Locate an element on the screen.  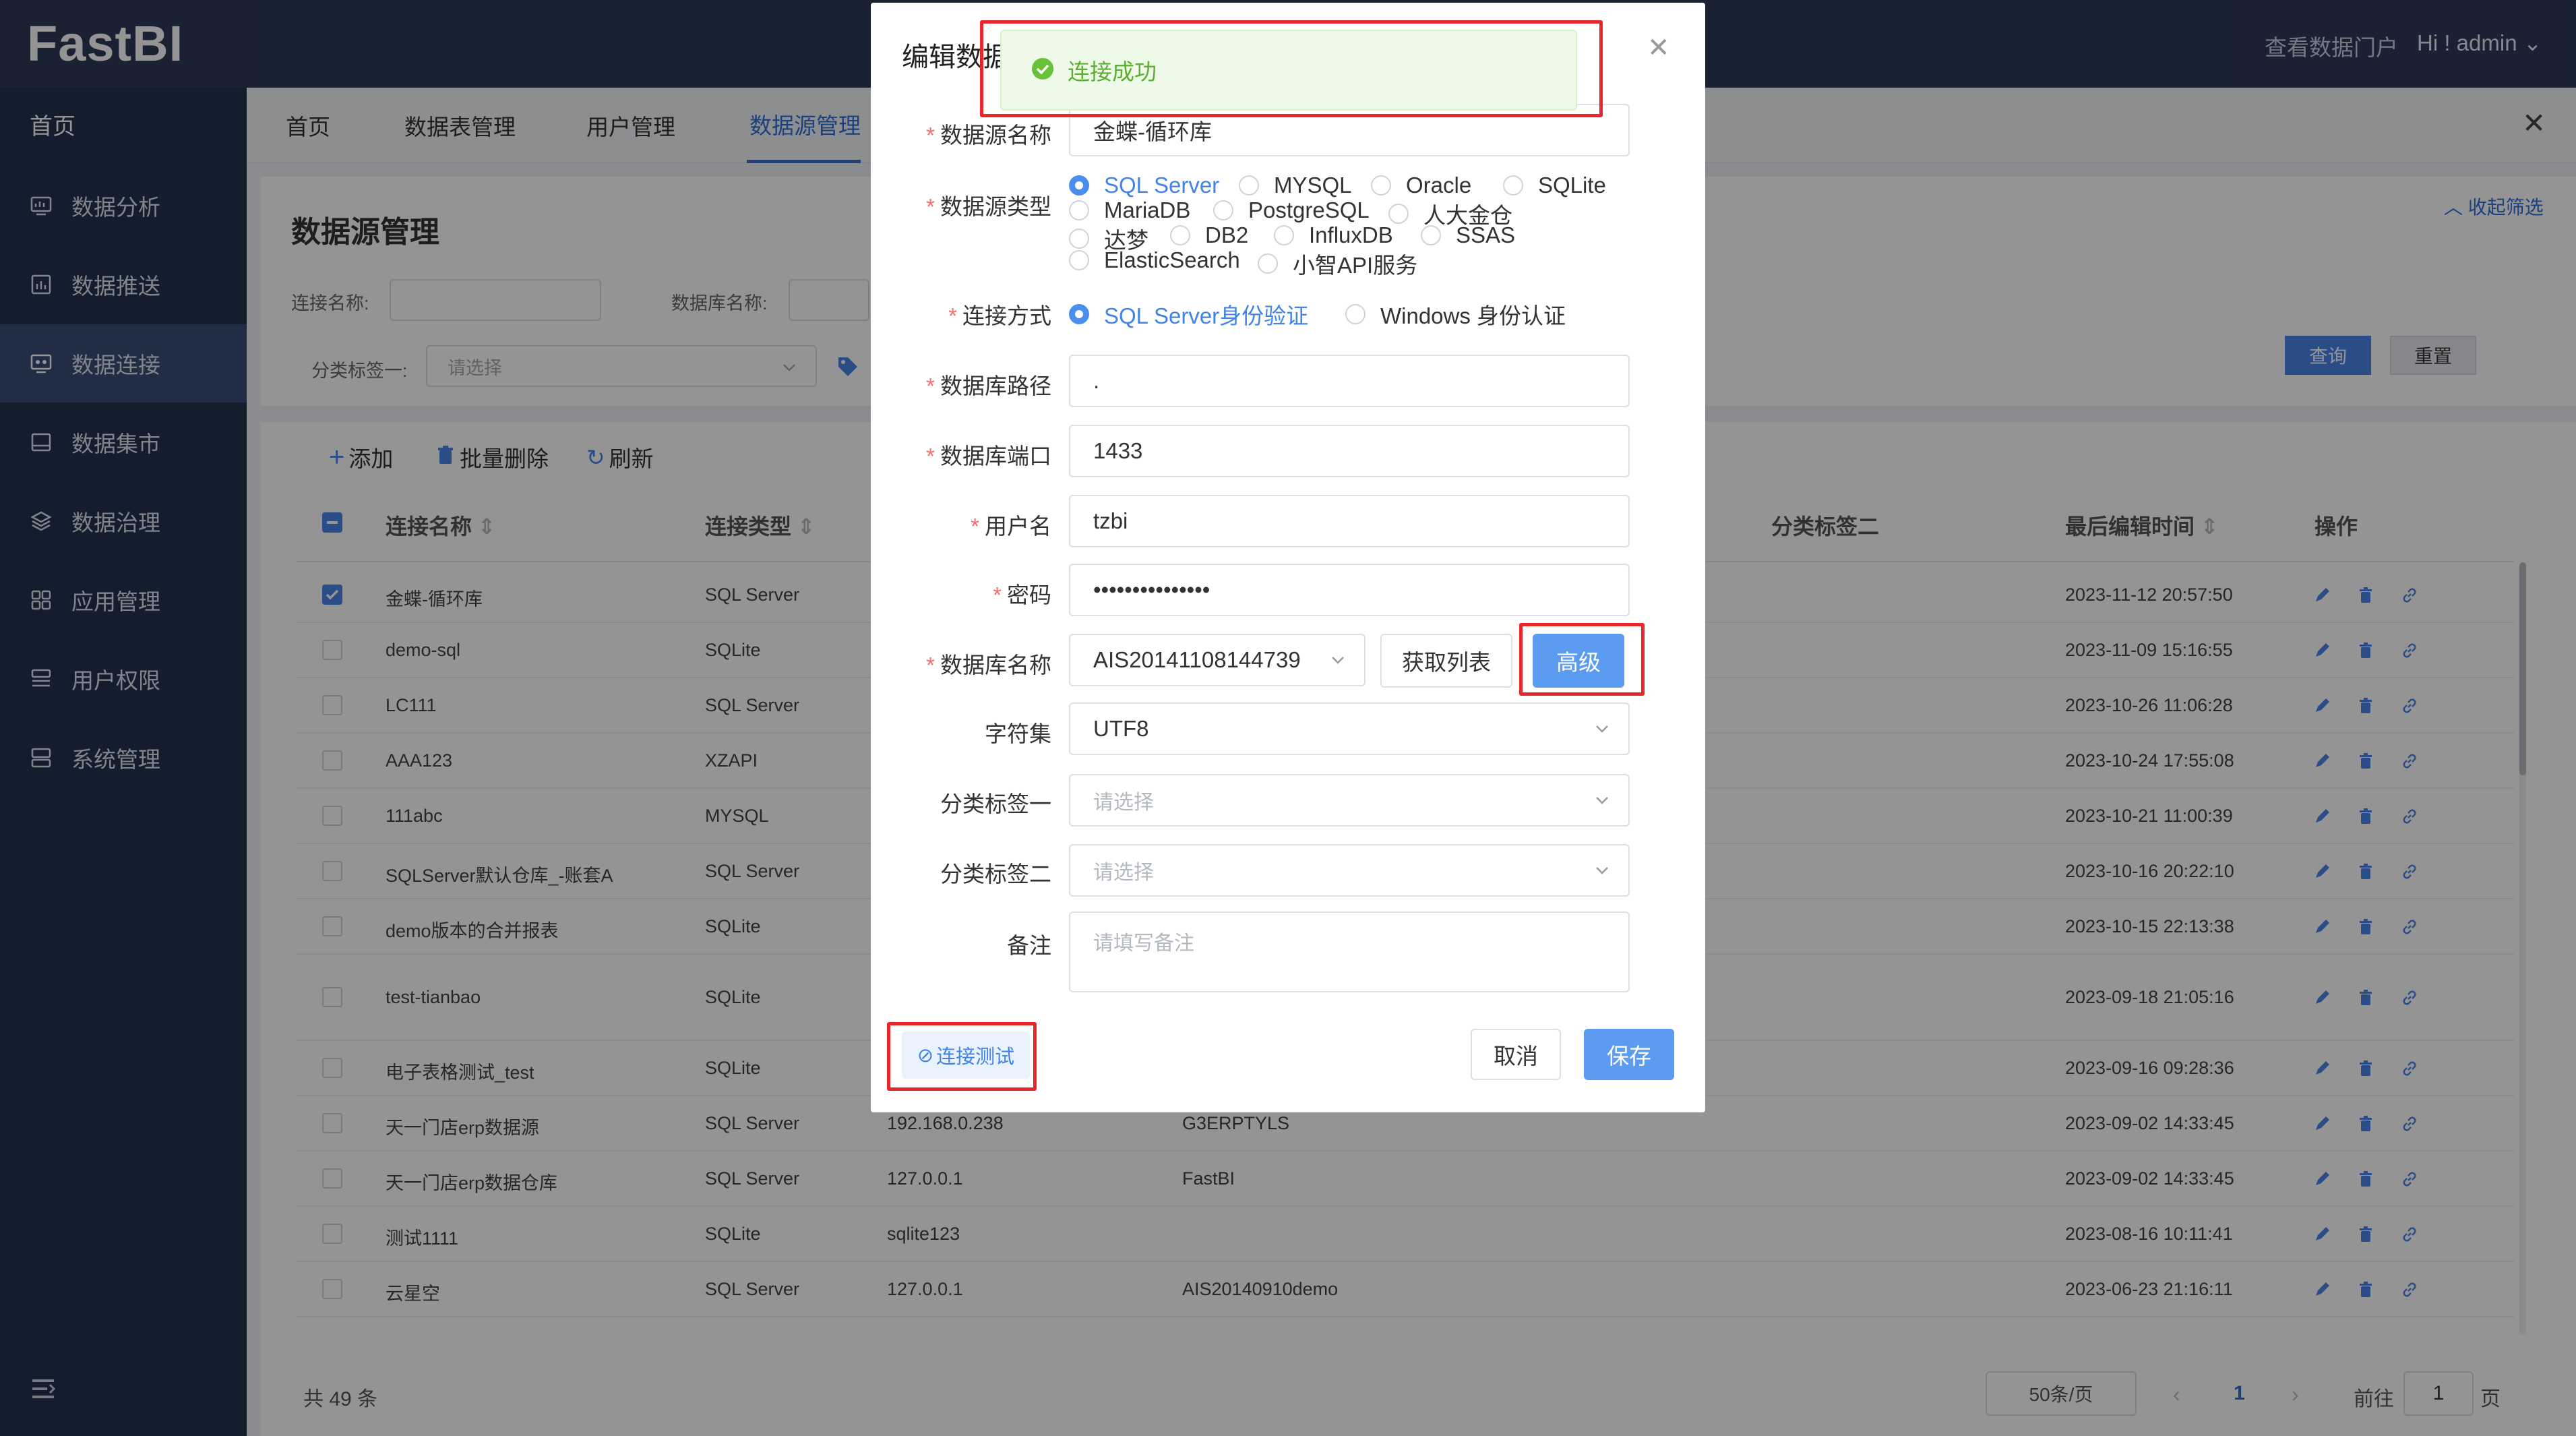
username-label: * 用户名 is located at coordinates (1011, 526).